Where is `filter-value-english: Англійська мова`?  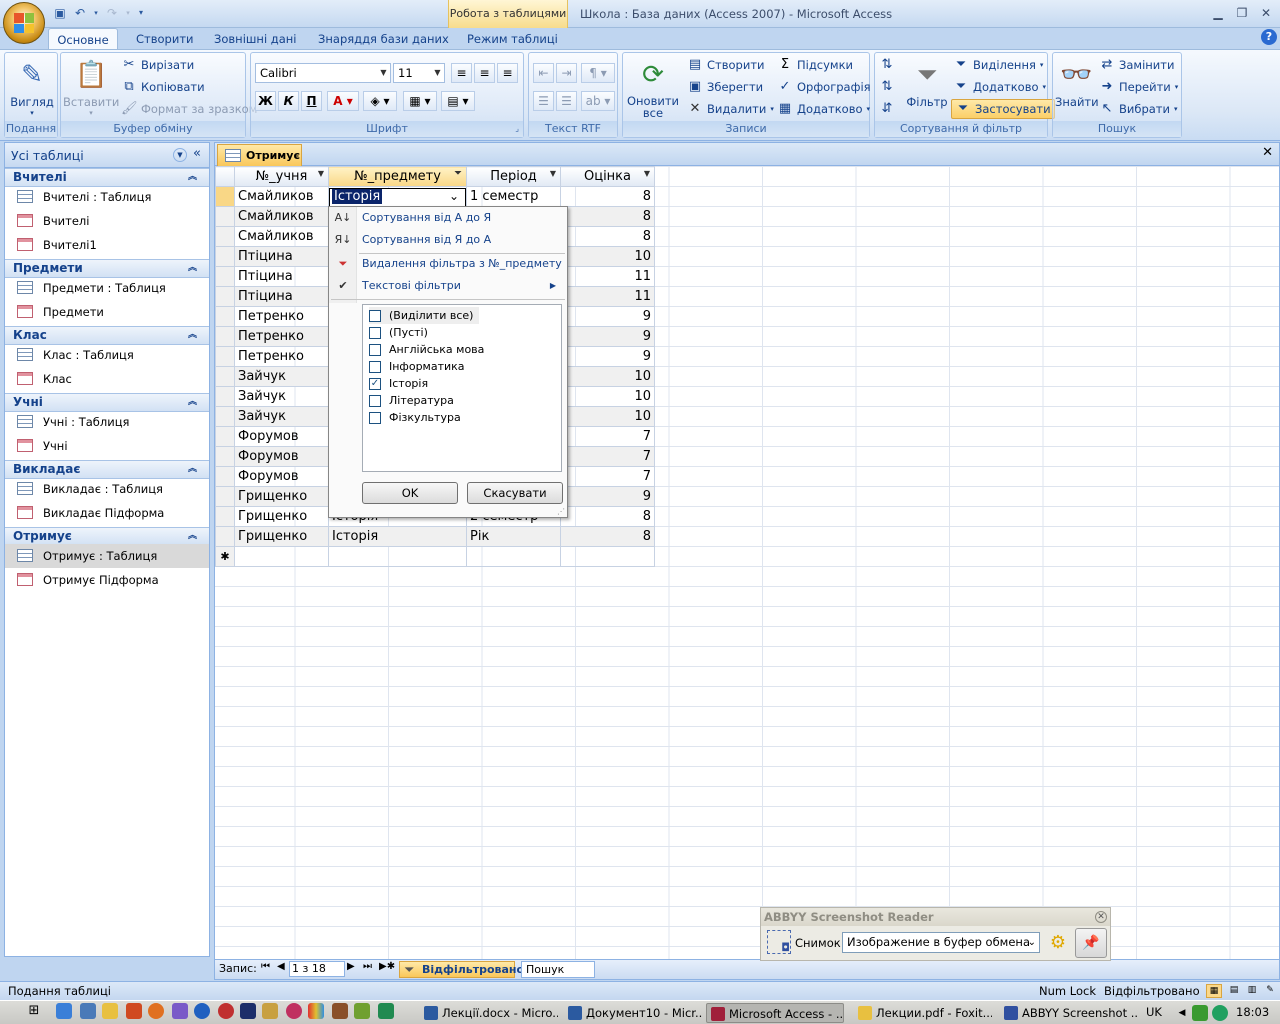
filter-value-english: Англійська мова is located at coordinates (426, 349).